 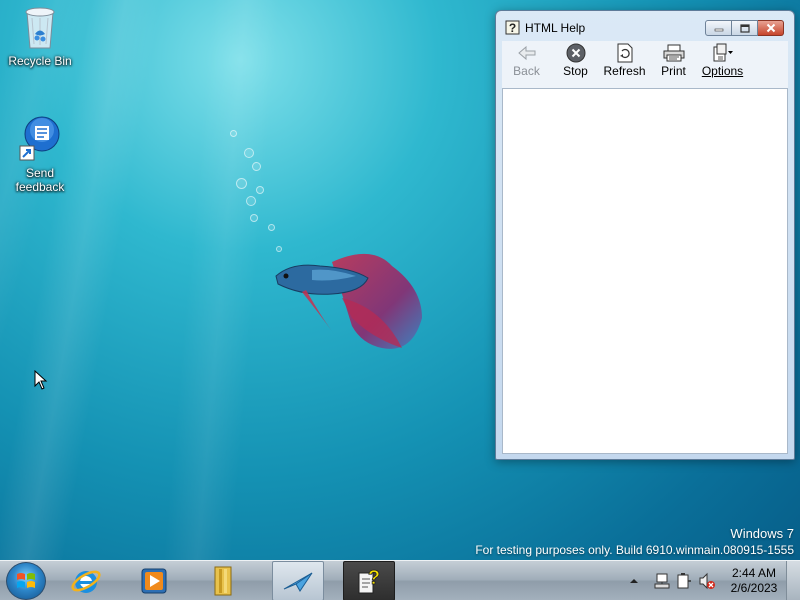 I want to click on start-button, so click(x=26, y=581).